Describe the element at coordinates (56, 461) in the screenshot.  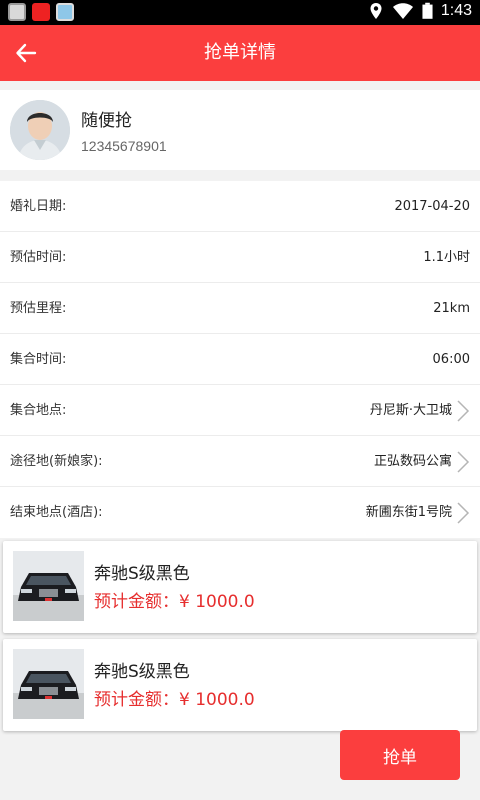
I see `info-label: 途径地(新娘家):` at that location.